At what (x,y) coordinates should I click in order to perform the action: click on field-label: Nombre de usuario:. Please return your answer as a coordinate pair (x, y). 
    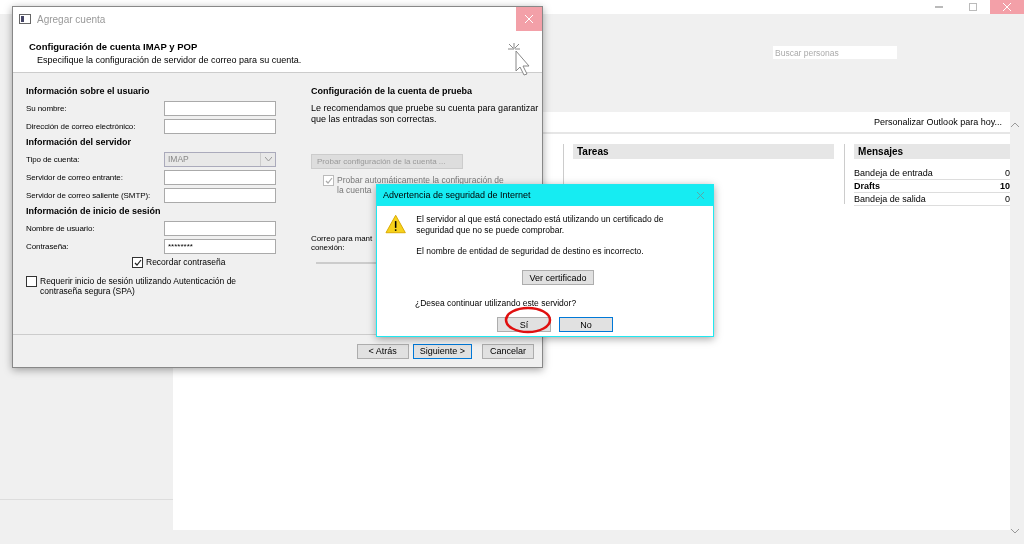
    Looking at the image, I should click on (61, 228).